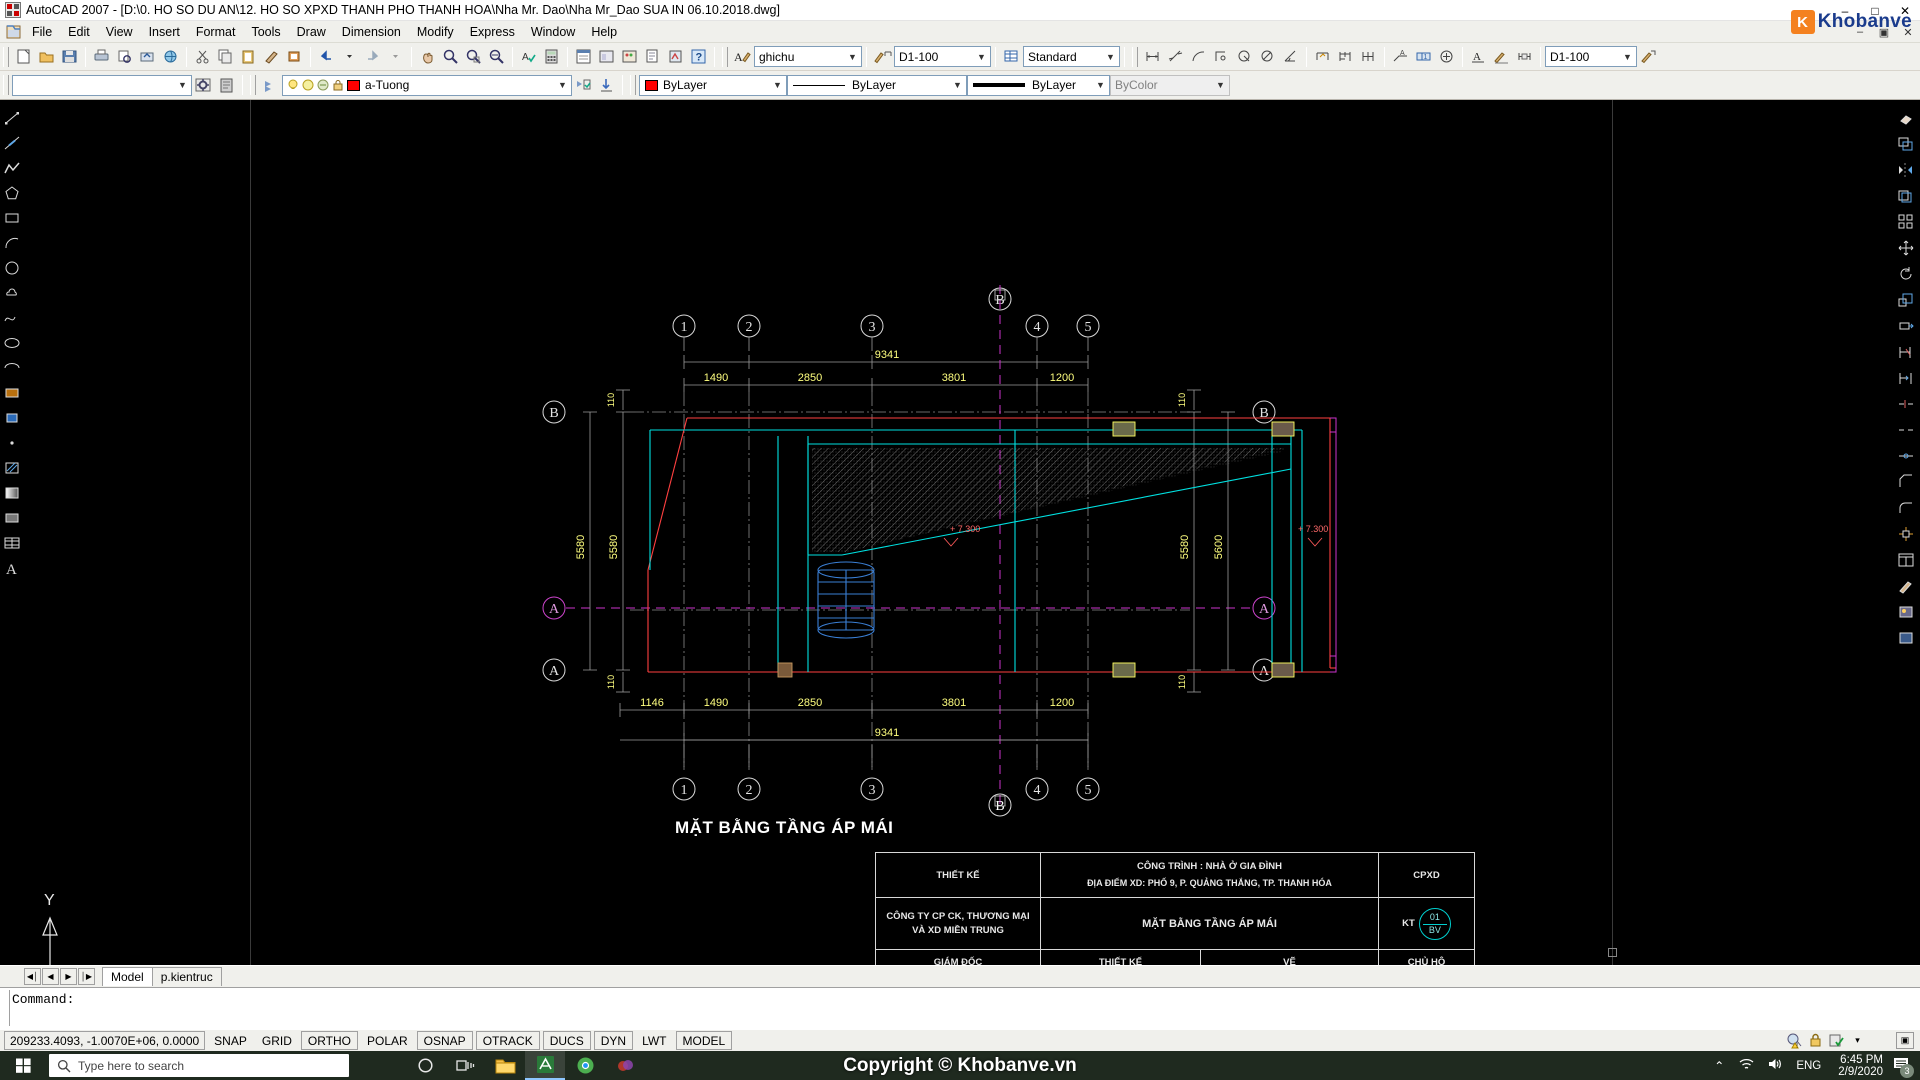 The image size is (1920, 1080). Describe the element at coordinates (277, 1040) in the screenshot. I see `status-toggle-grid: GRID` at that location.